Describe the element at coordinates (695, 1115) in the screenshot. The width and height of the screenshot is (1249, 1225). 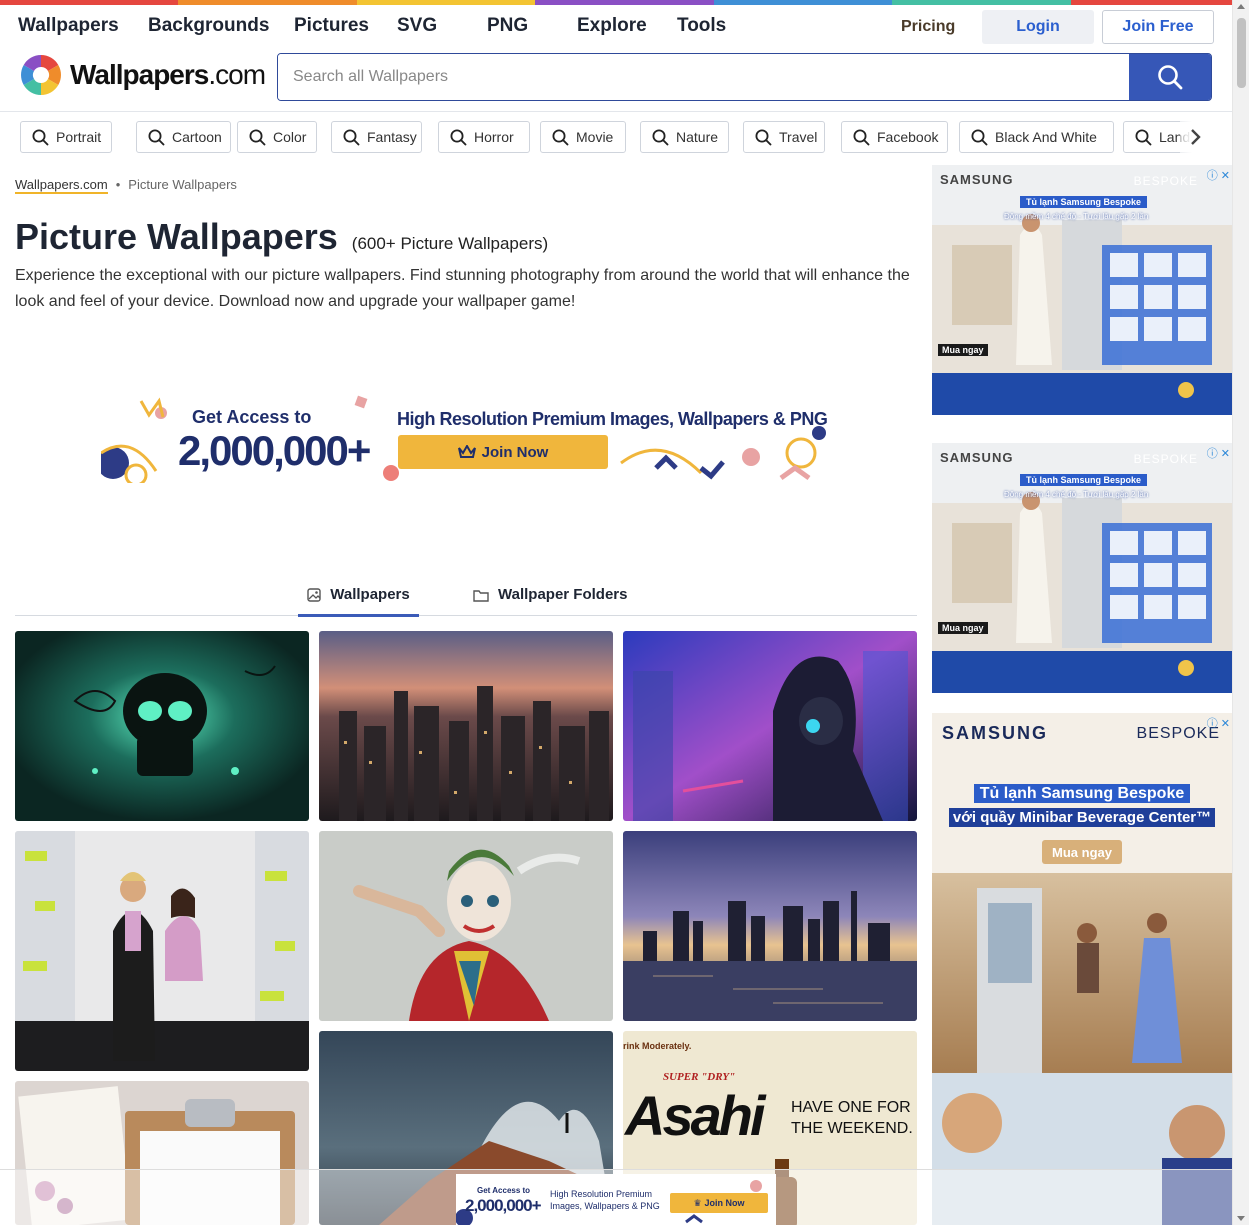
I see `asahi-brand: Asahi` at that location.